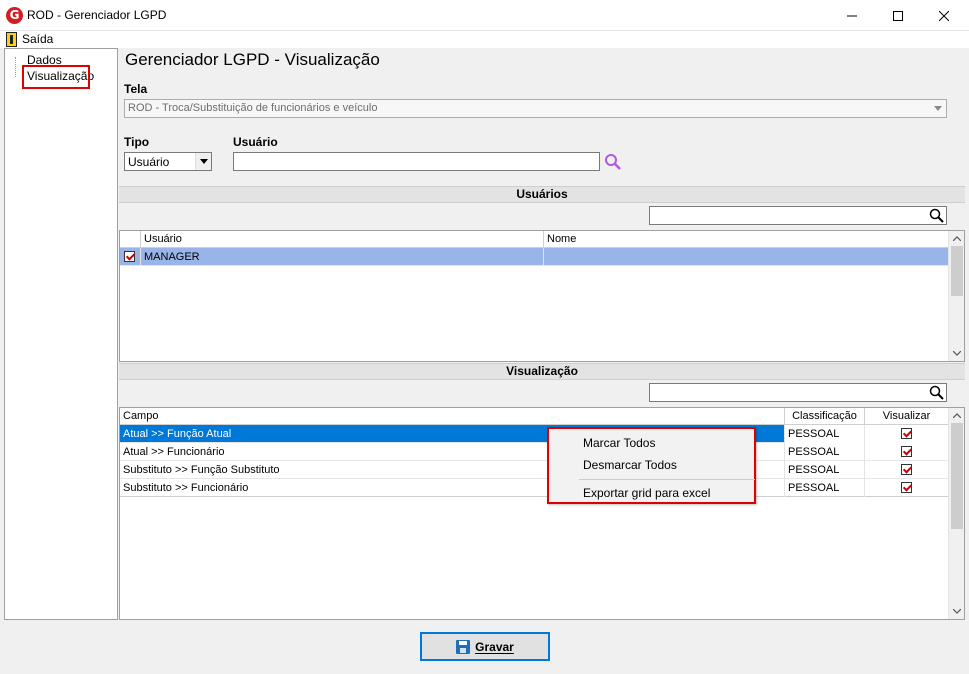 The image size is (969, 674). What do you see at coordinates (534, 470) in the screenshot?
I see `table-row: Substituto >> Função Substituto PESSOAL` at bounding box center [534, 470].